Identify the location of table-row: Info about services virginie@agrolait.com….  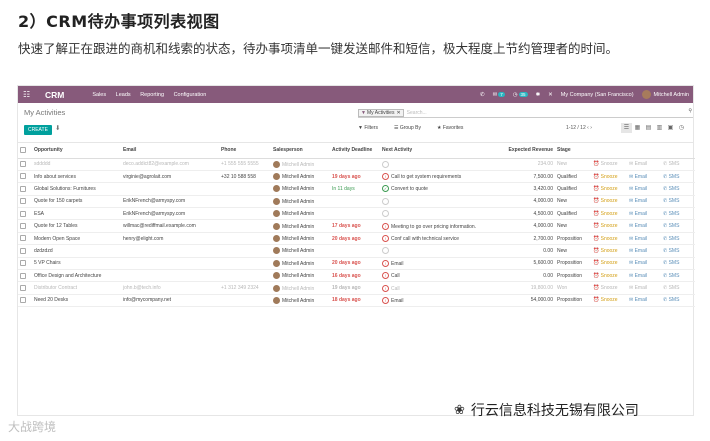
(356, 177).